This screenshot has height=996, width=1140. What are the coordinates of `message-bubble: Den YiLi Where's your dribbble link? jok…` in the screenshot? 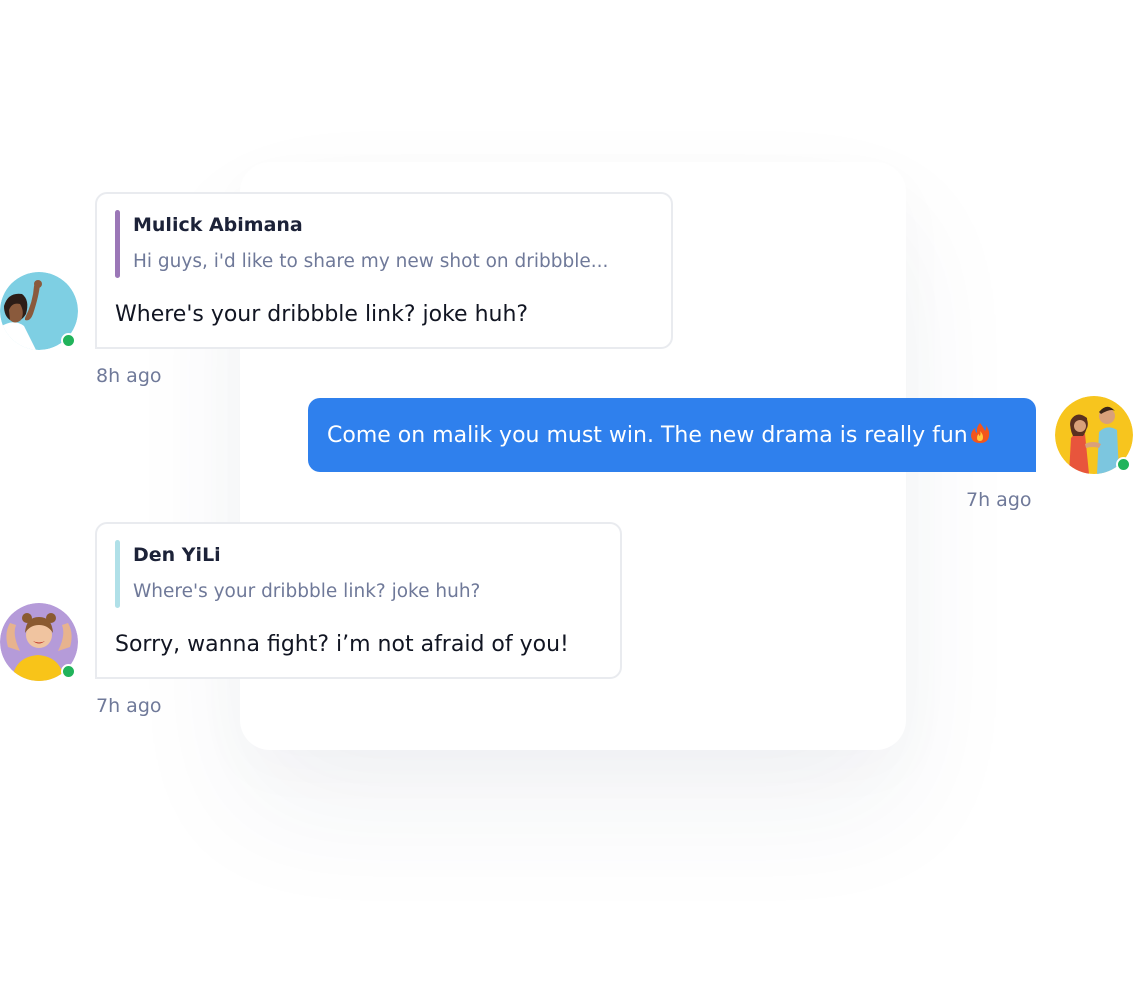 It's located at (358, 600).